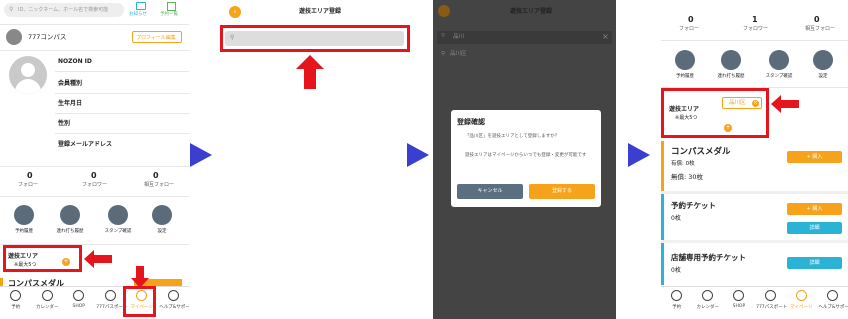 Image resolution: width=848 pixels, height=319 pixels. Describe the element at coordinates (833, 307) in the screenshot. I see `nav-label: ヘルプ&サポート` at that location.